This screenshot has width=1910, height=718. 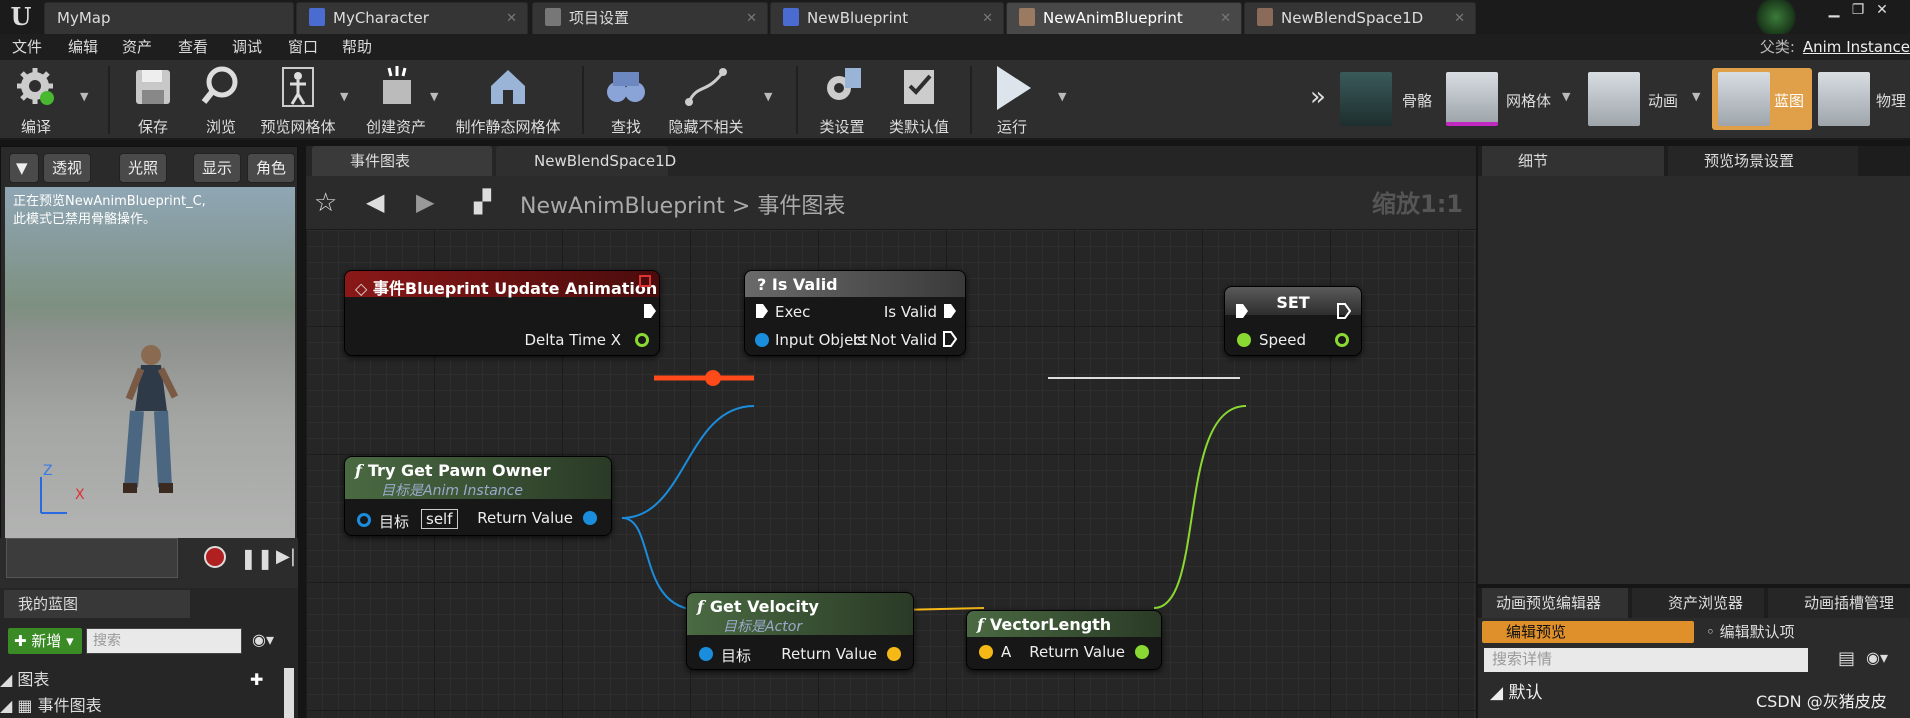 What do you see at coordinates (590, 518) in the screenshot?
I see `return-value-pin-icon` at bounding box center [590, 518].